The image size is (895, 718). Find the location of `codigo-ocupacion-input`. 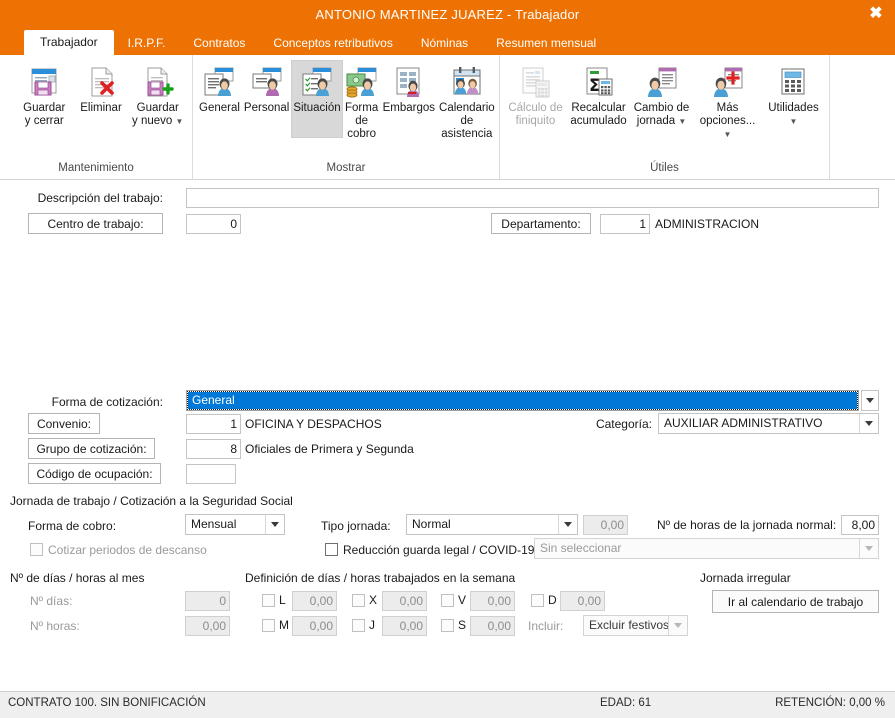

codigo-ocupacion-input is located at coordinates (211, 474).